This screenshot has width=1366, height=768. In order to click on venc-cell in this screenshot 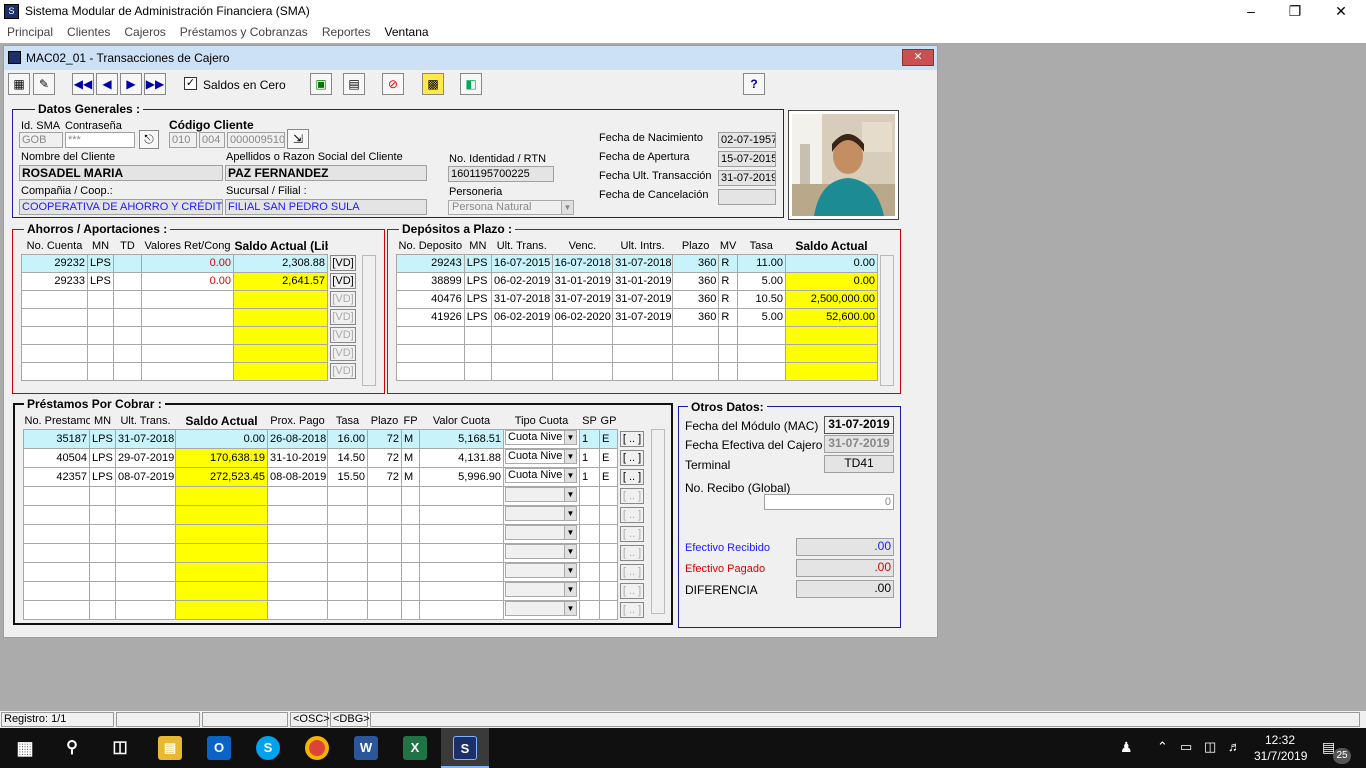, I will do `click(582, 335)`.